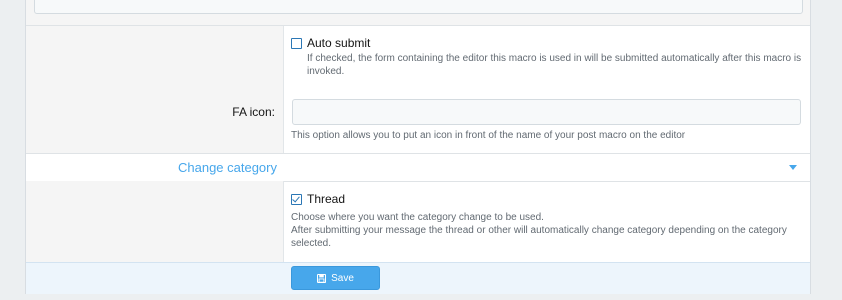  What do you see at coordinates (322, 278) in the screenshot?
I see `floppy-disk-icon` at bounding box center [322, 278].